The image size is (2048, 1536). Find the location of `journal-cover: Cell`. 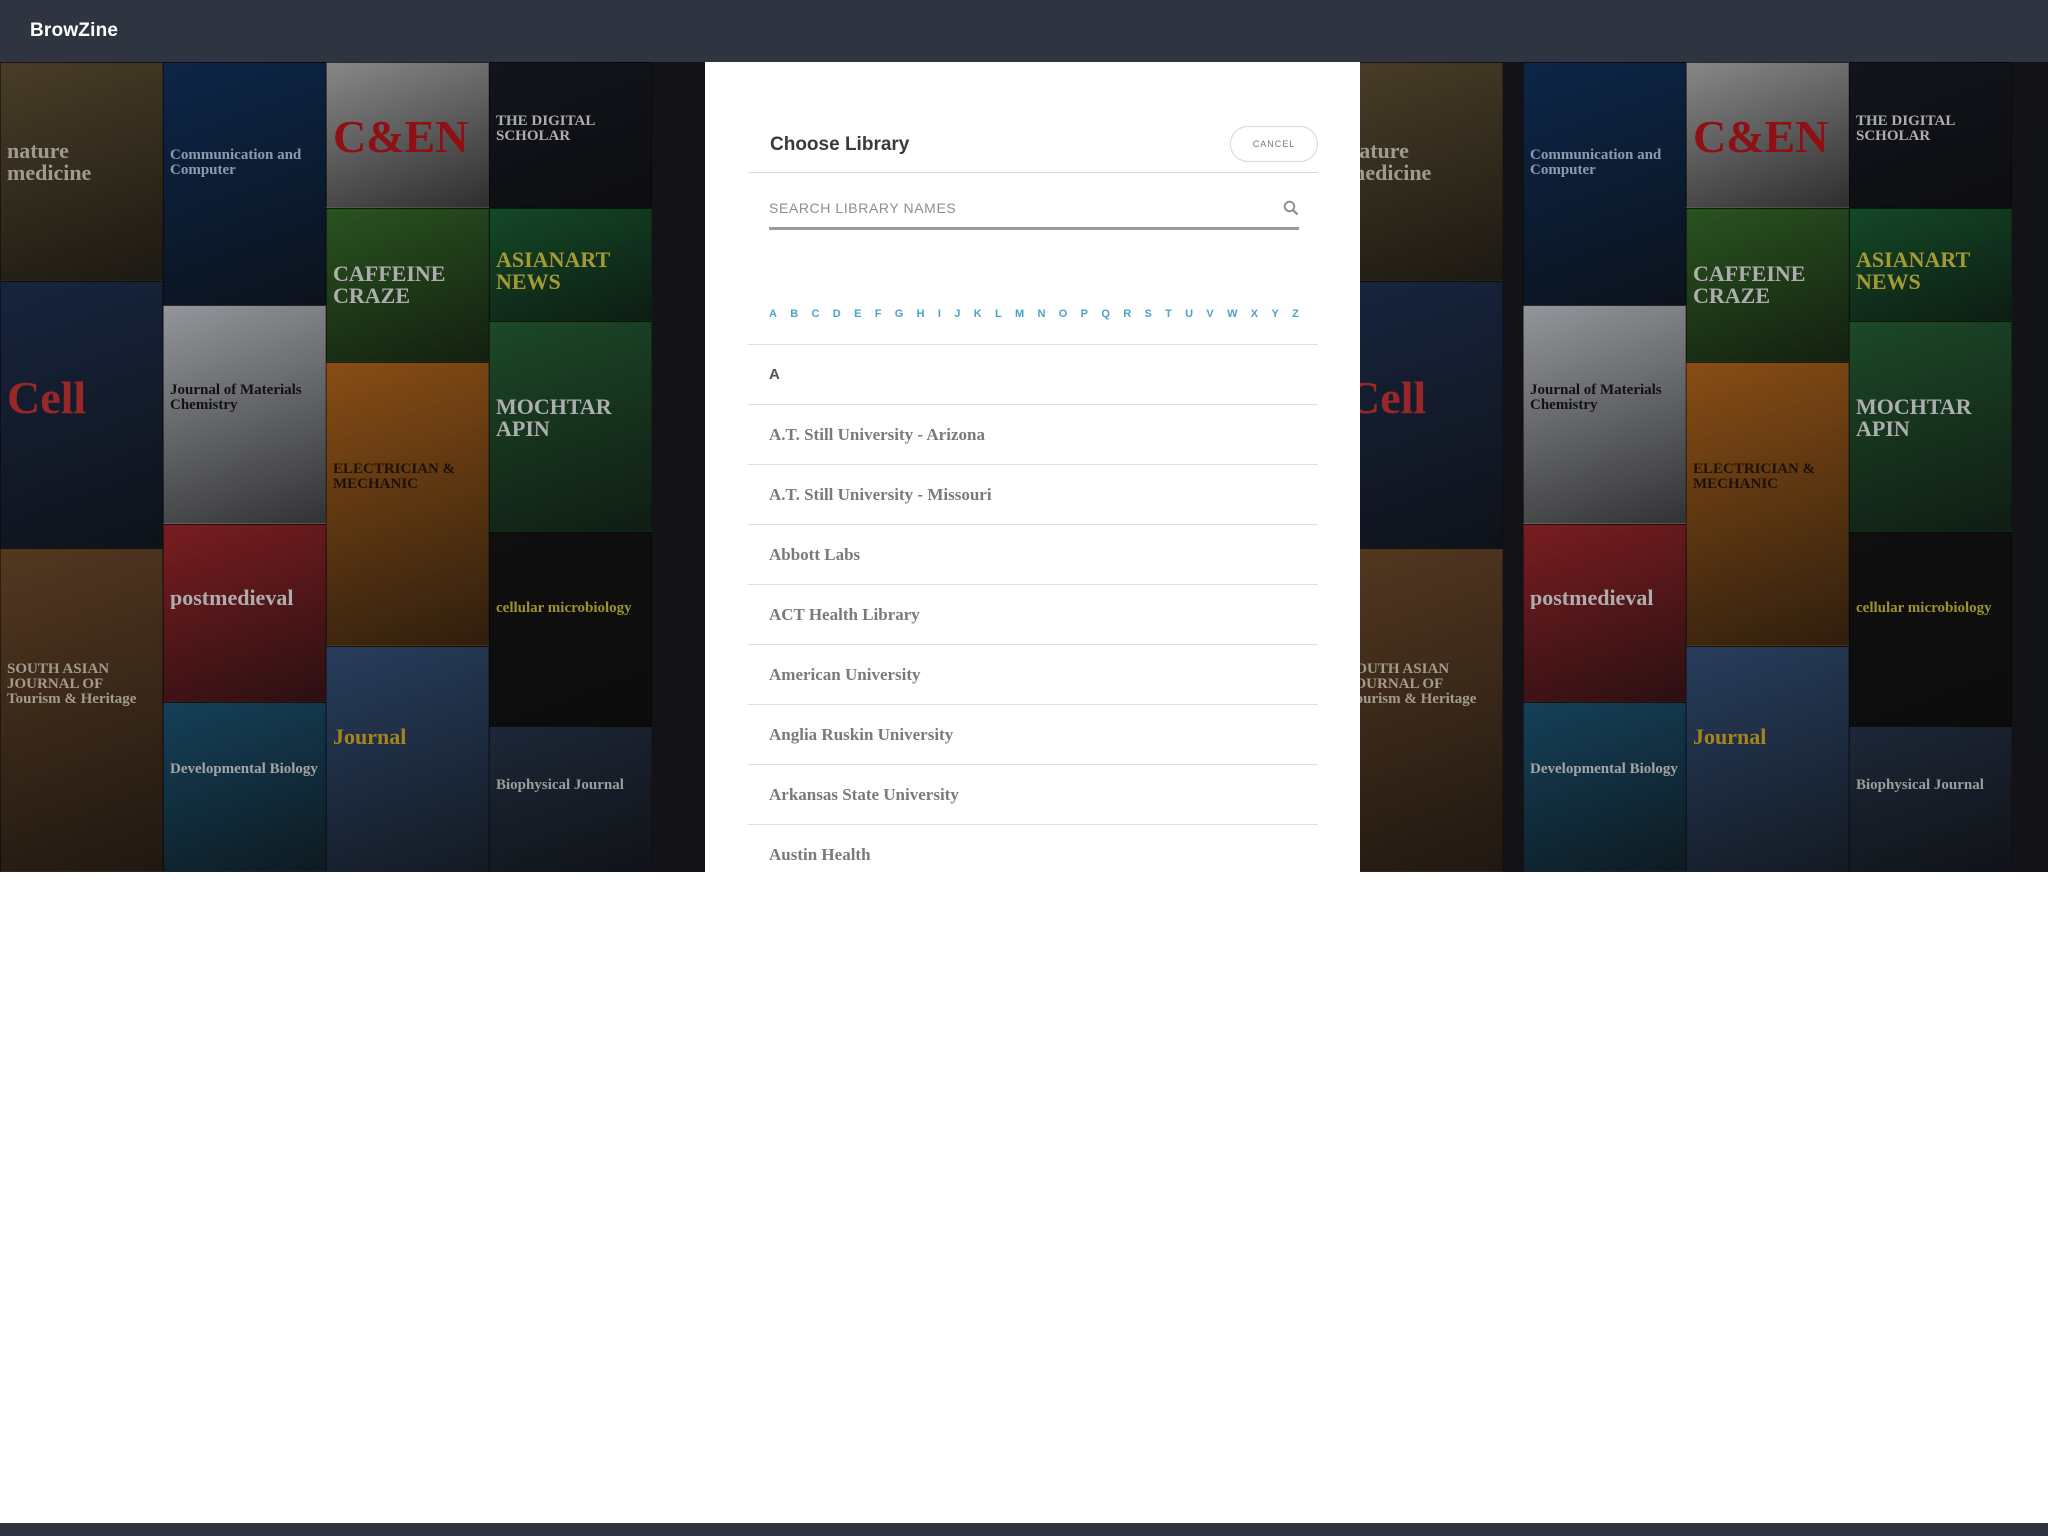

journal-cover: Cell is located at coordinates (81, 414).